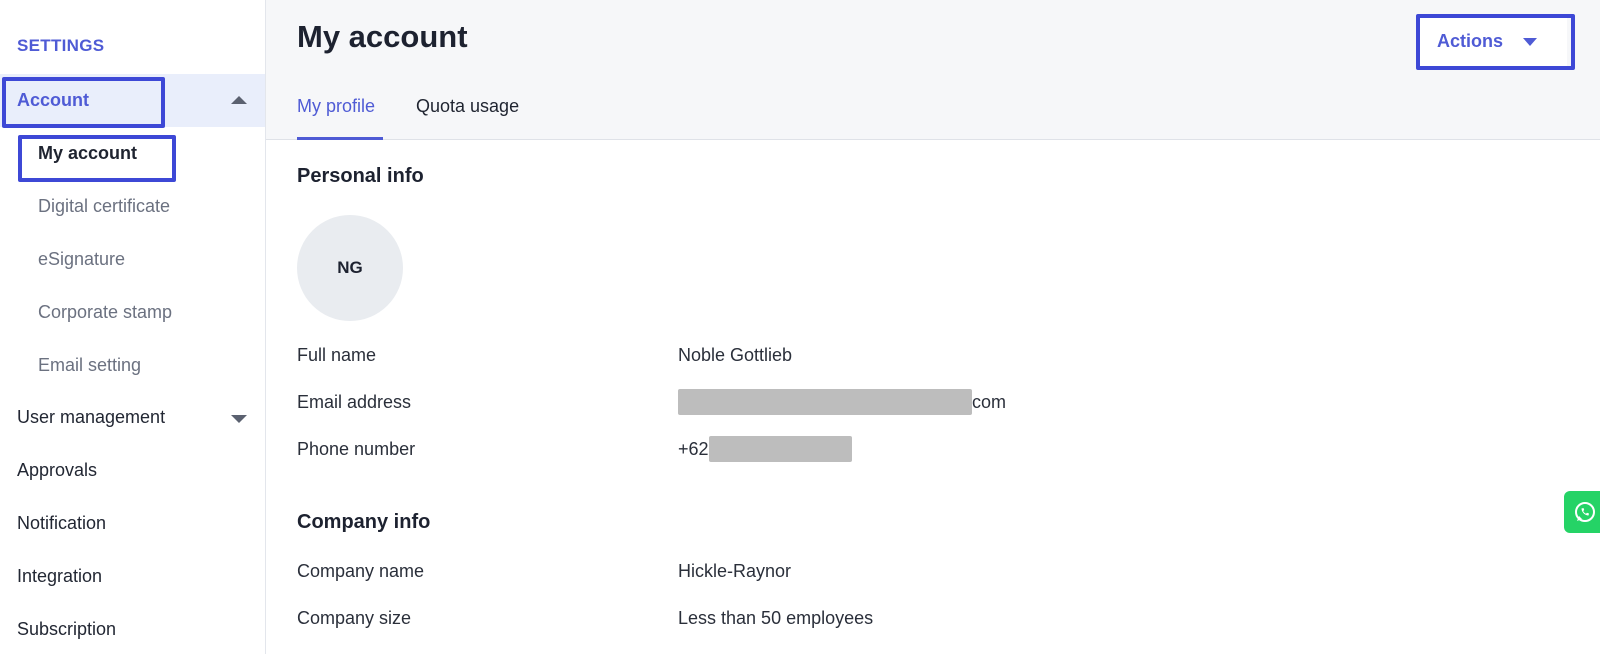  I want to click on tab-my-profile: My profile, so click(336, 106).